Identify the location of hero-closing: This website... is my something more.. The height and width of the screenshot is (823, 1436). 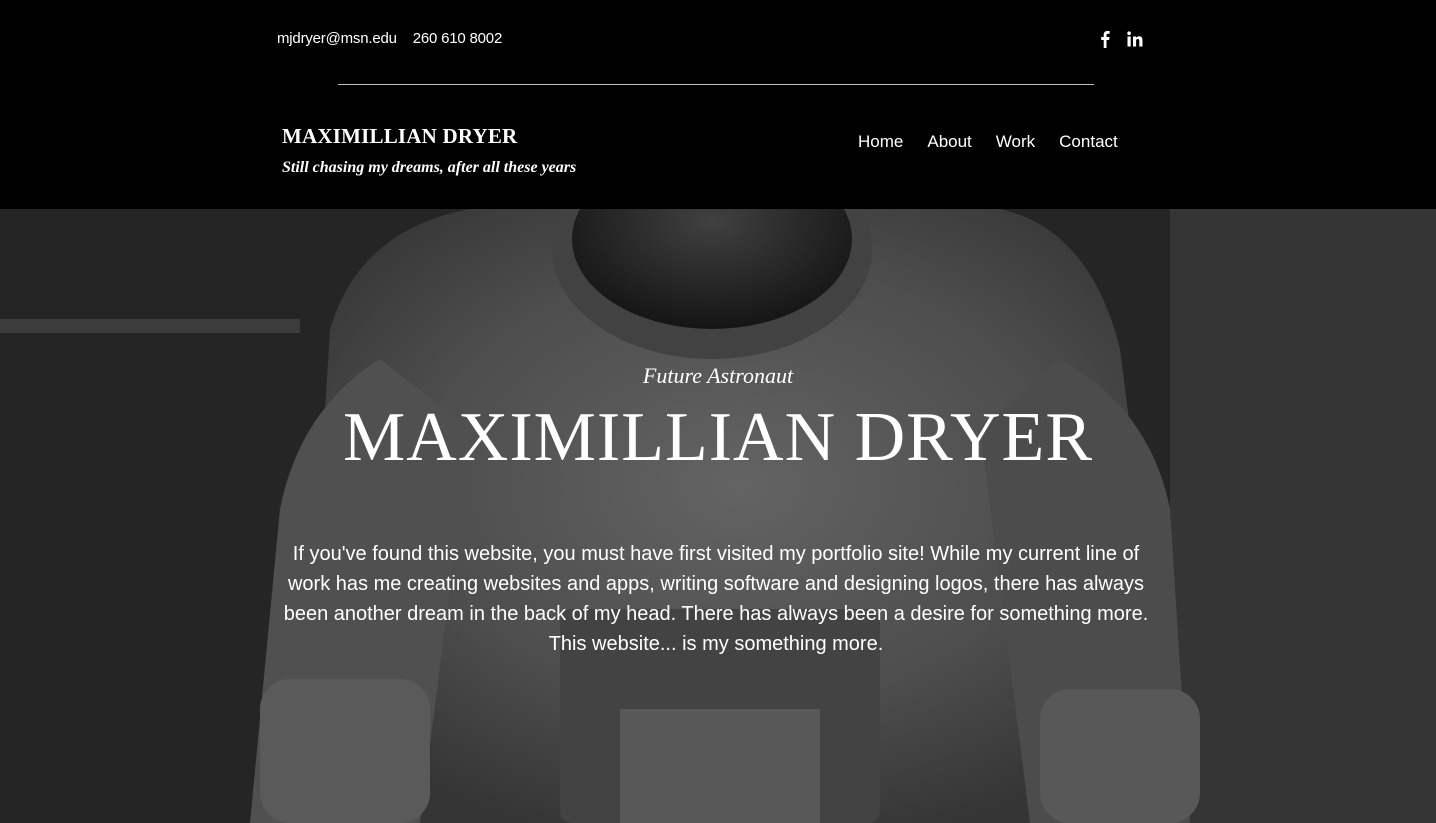
(716, 644).